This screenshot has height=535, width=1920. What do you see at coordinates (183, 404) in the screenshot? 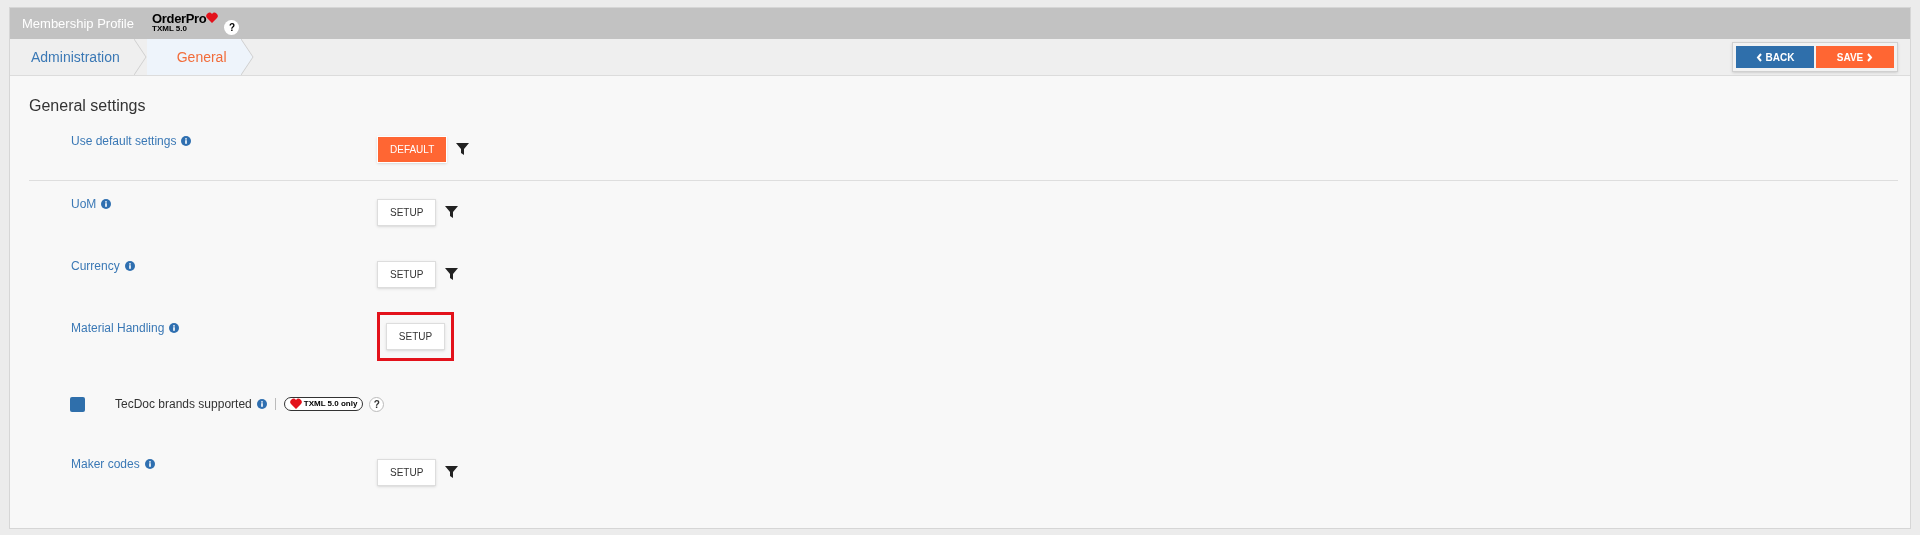
I see `setting-label: TecDoc brands supported` at bounding box center [183, 404].